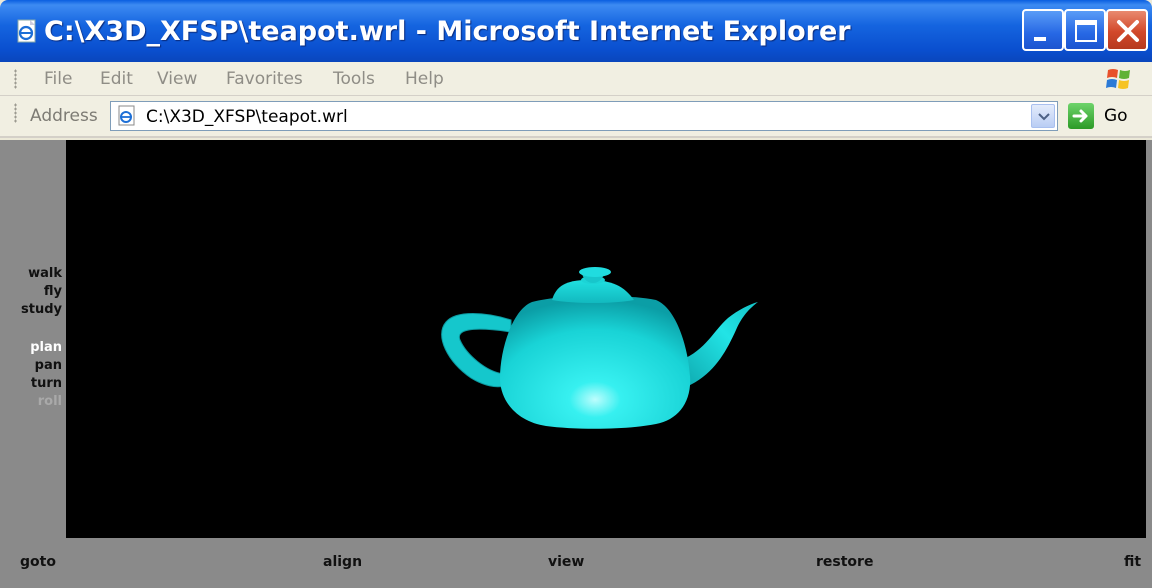 The image size is (1152, 588). What do you see at coordinates (342, 562) in the screenshot?
I see `control-align: align` at bounding box center [342, 562].